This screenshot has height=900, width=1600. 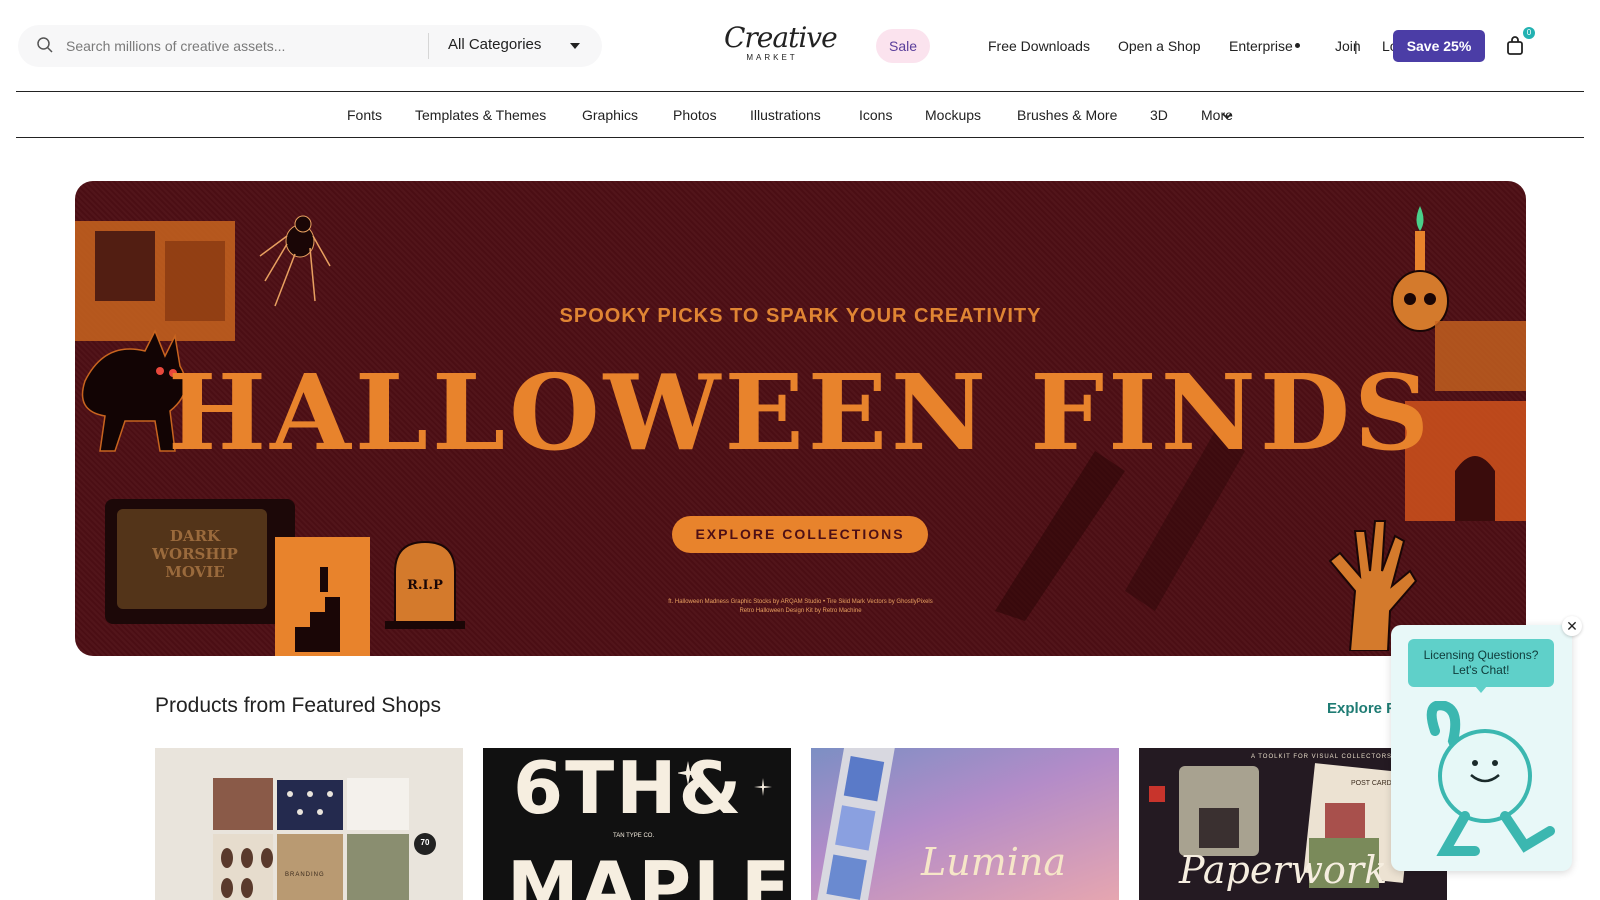 I want to click on caret-down-icon, so click(x=575, y=46).